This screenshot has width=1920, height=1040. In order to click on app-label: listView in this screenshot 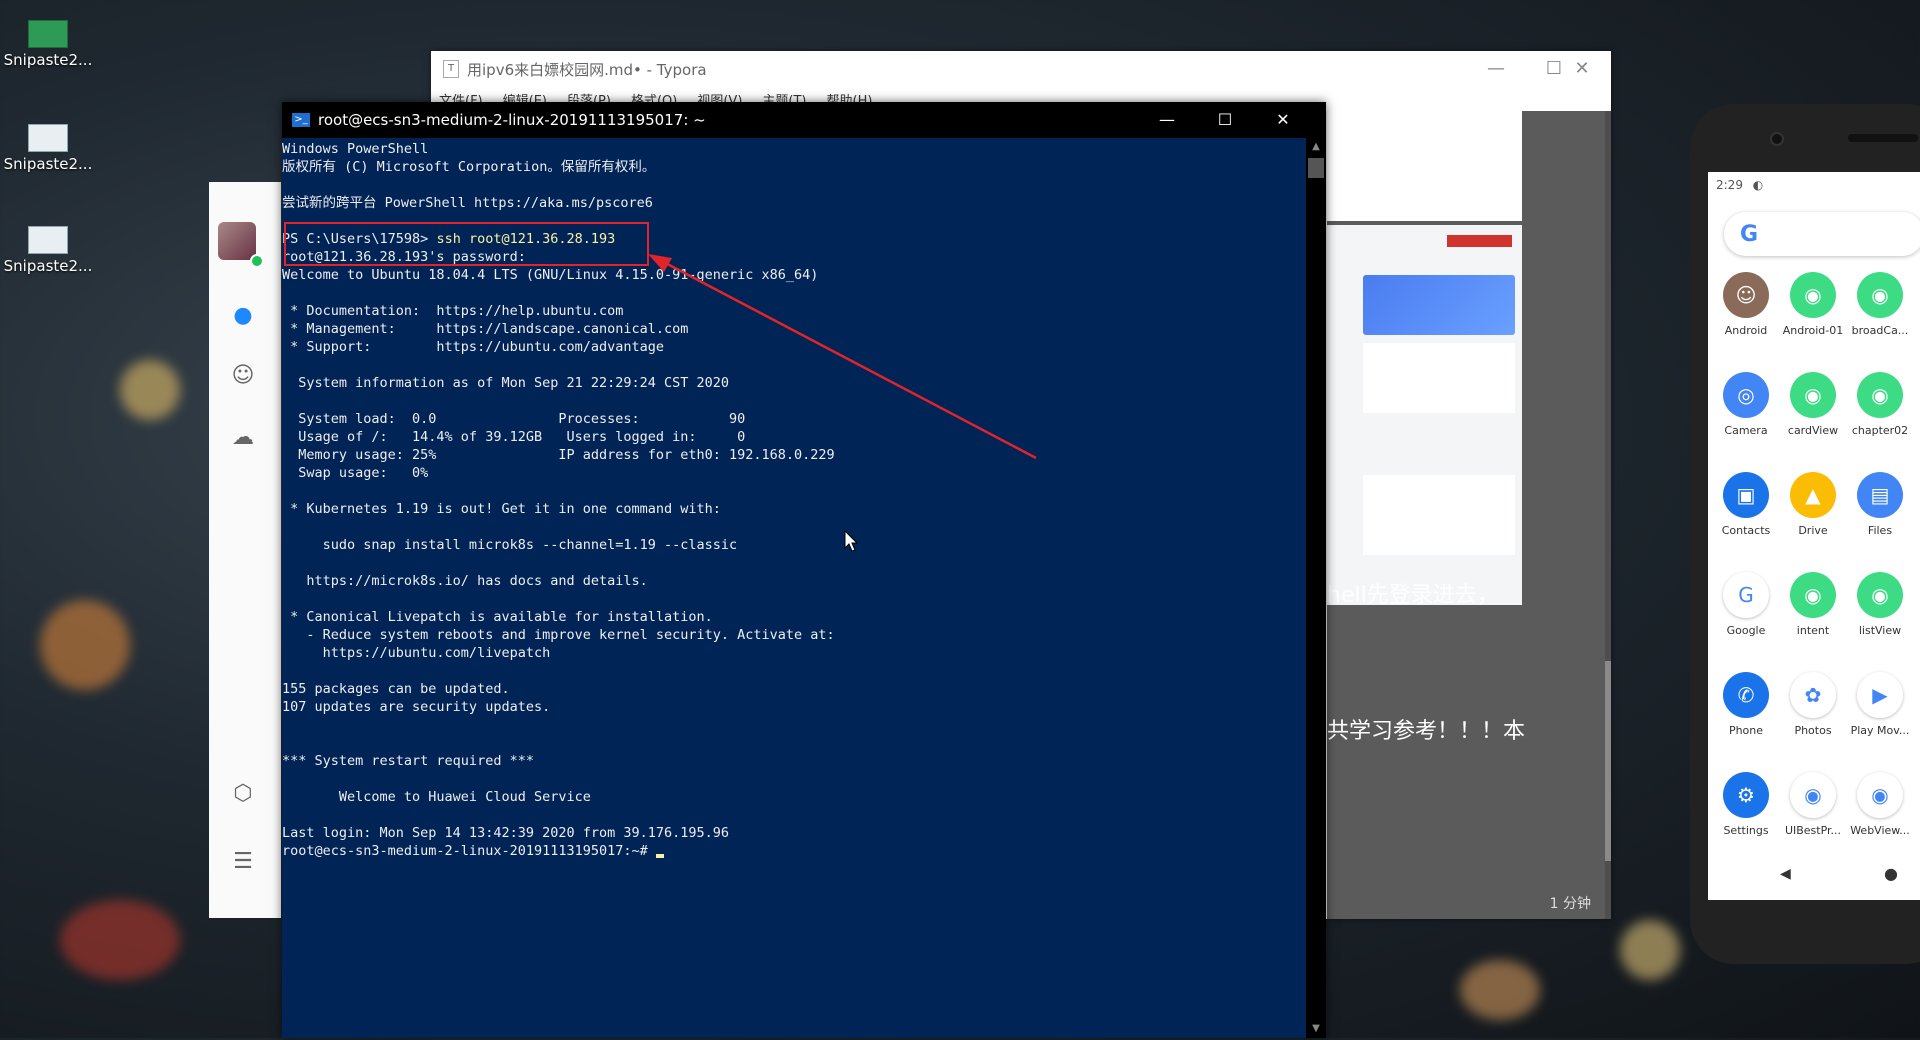, I will do `click(1880, 630)`.